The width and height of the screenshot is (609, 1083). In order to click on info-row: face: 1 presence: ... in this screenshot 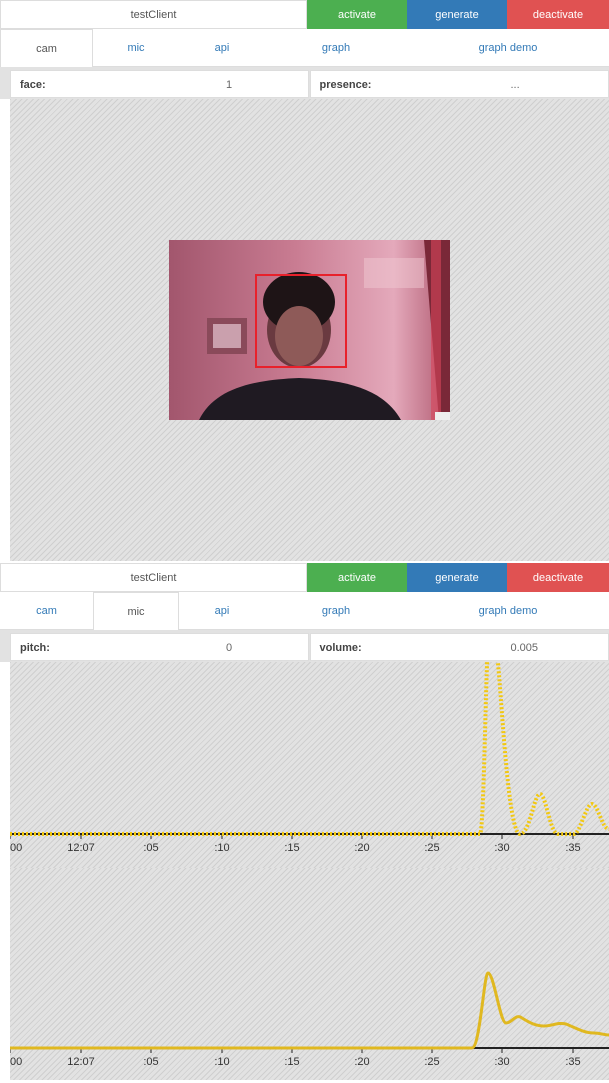, I will do `click(304, 83)`.